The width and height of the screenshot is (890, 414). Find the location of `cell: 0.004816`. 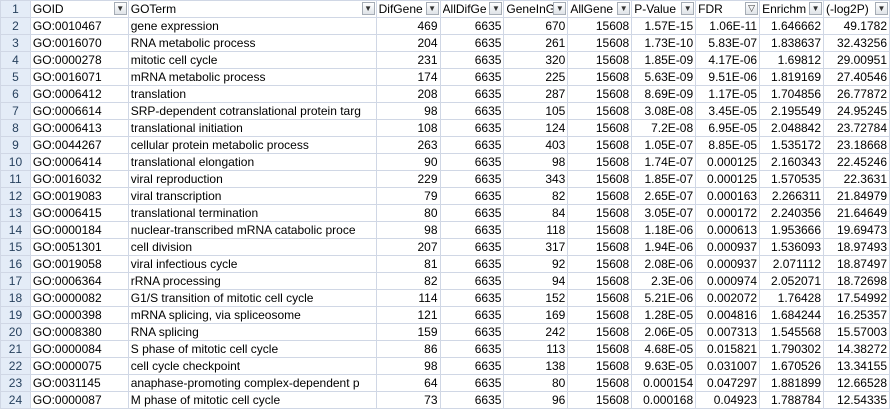

cell: 0.004816 is located at coordinates (728, 315).